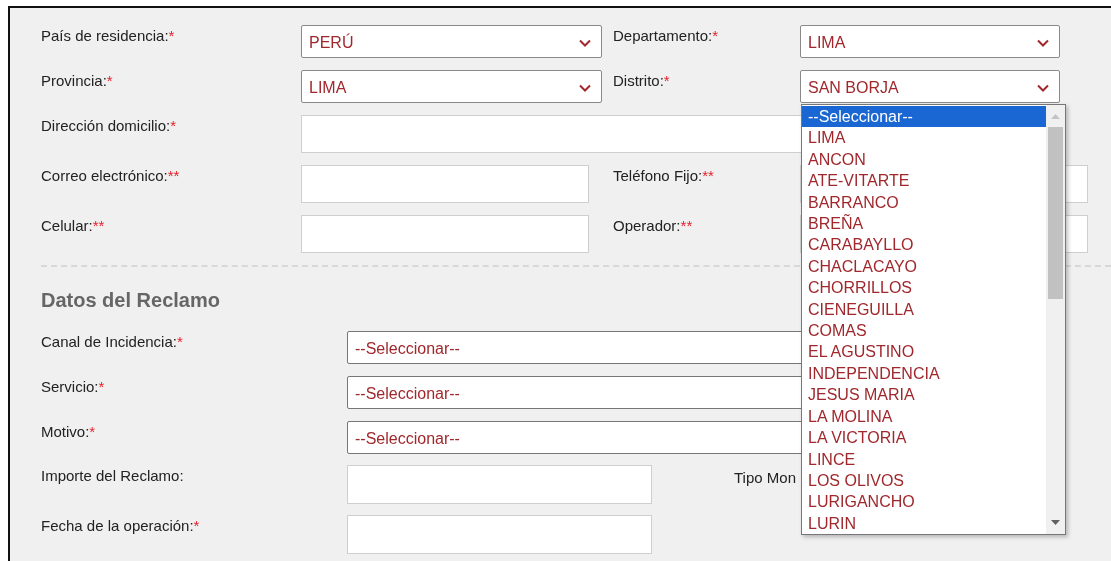 The image size is (1111, 561). I want to click on dropdown-option: CARABAYLLO, so click(924, 245).